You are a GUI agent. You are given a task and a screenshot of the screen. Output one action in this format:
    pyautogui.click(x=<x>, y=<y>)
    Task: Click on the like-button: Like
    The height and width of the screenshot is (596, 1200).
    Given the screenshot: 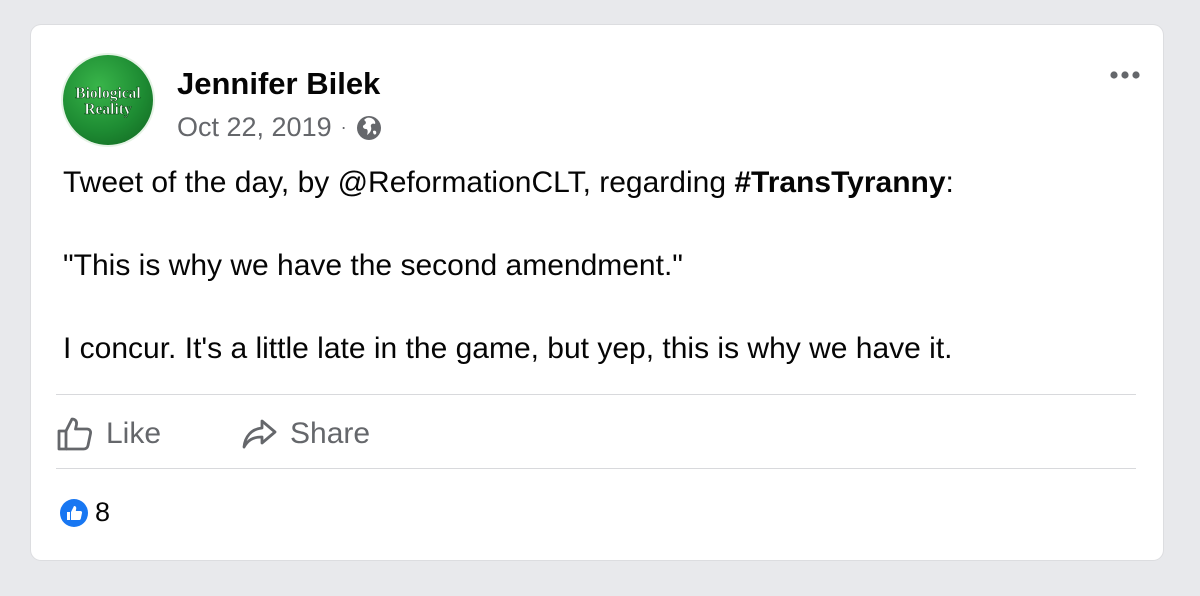 What is the action you would take?
    pyautogui.click(x=108, y=434)
    